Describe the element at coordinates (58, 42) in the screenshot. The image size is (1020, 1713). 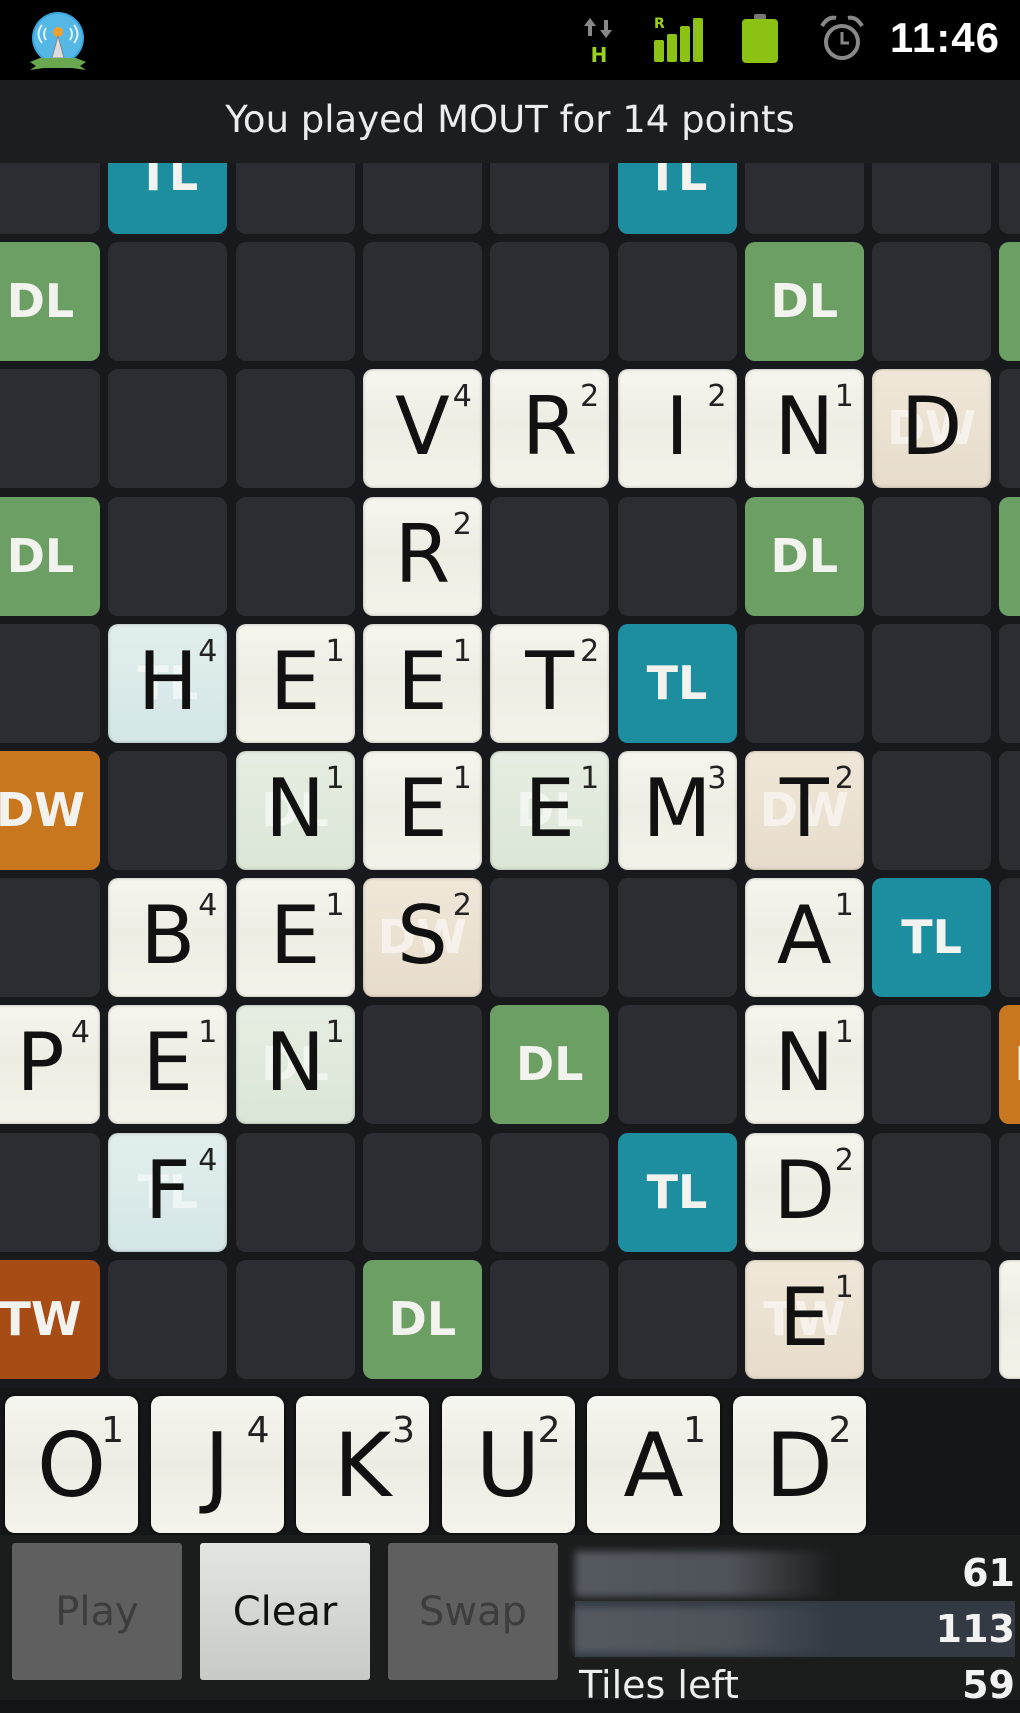
I see `wifi-tower-pro-icon` at that location.